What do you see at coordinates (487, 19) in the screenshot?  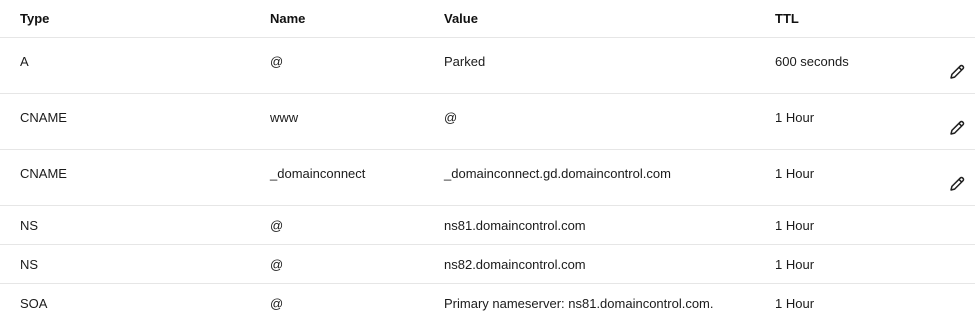 I see `table-header: Type Name Value TTL` at bounding box center [487, 19].